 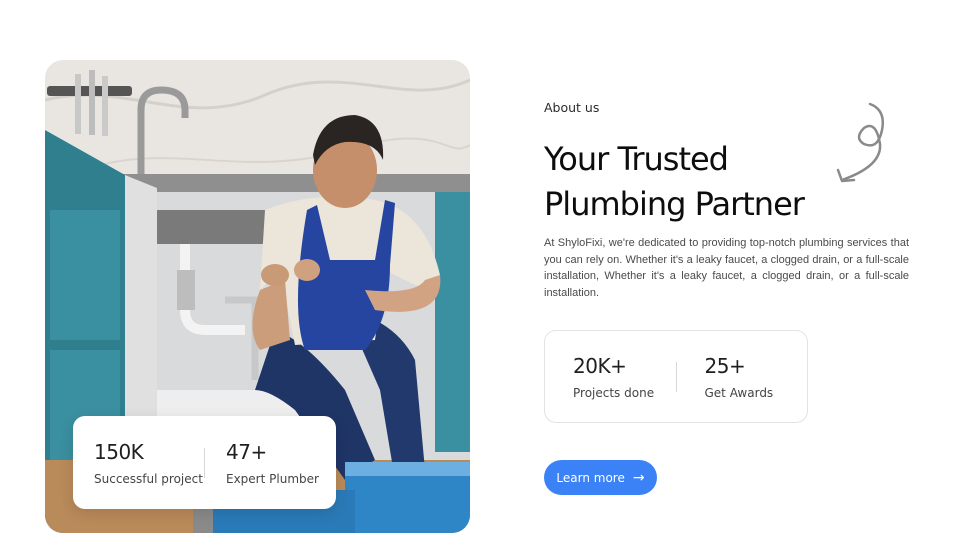 What do you see at coordinates (246, 451) in the screenshot?
I see `stat-value: 47+` at bounding box center [246, 451].